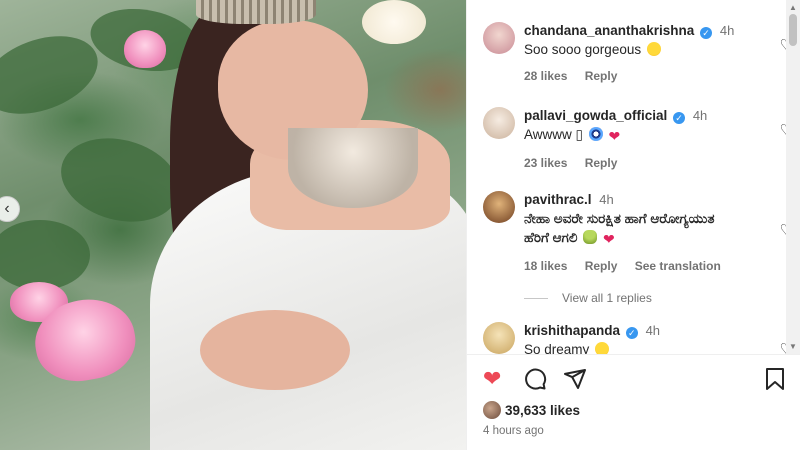  What do you see at coordinates (793, 30) in the screenshot?
I see `scrollbar-thumb` at bounding box center [793, 30].